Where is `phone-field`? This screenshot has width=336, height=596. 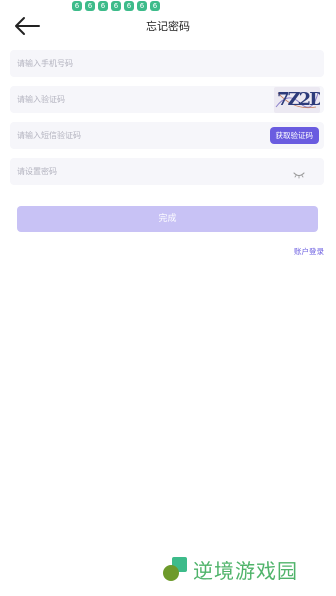 phone-field is located at coordinates (167, 63).